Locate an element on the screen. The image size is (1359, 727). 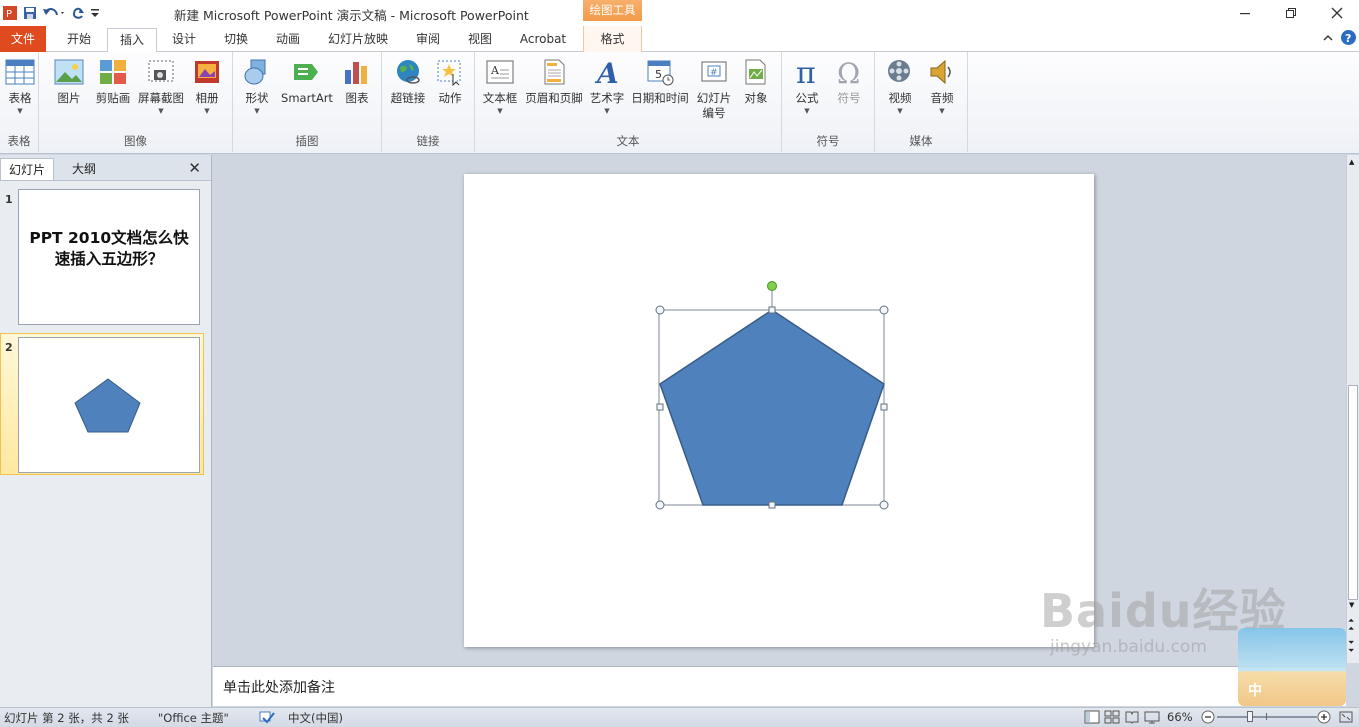
datetime-button: 5 日期和时间 is located at coordinates (660, 81).